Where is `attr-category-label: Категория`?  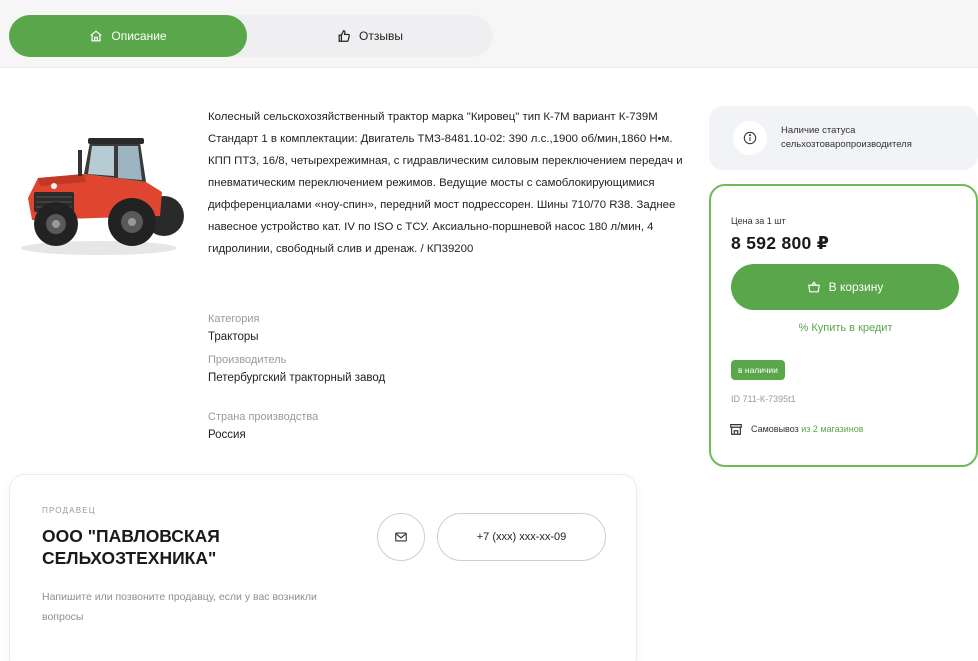 attr-category-label: Категория is located at coordinates (234, 319).